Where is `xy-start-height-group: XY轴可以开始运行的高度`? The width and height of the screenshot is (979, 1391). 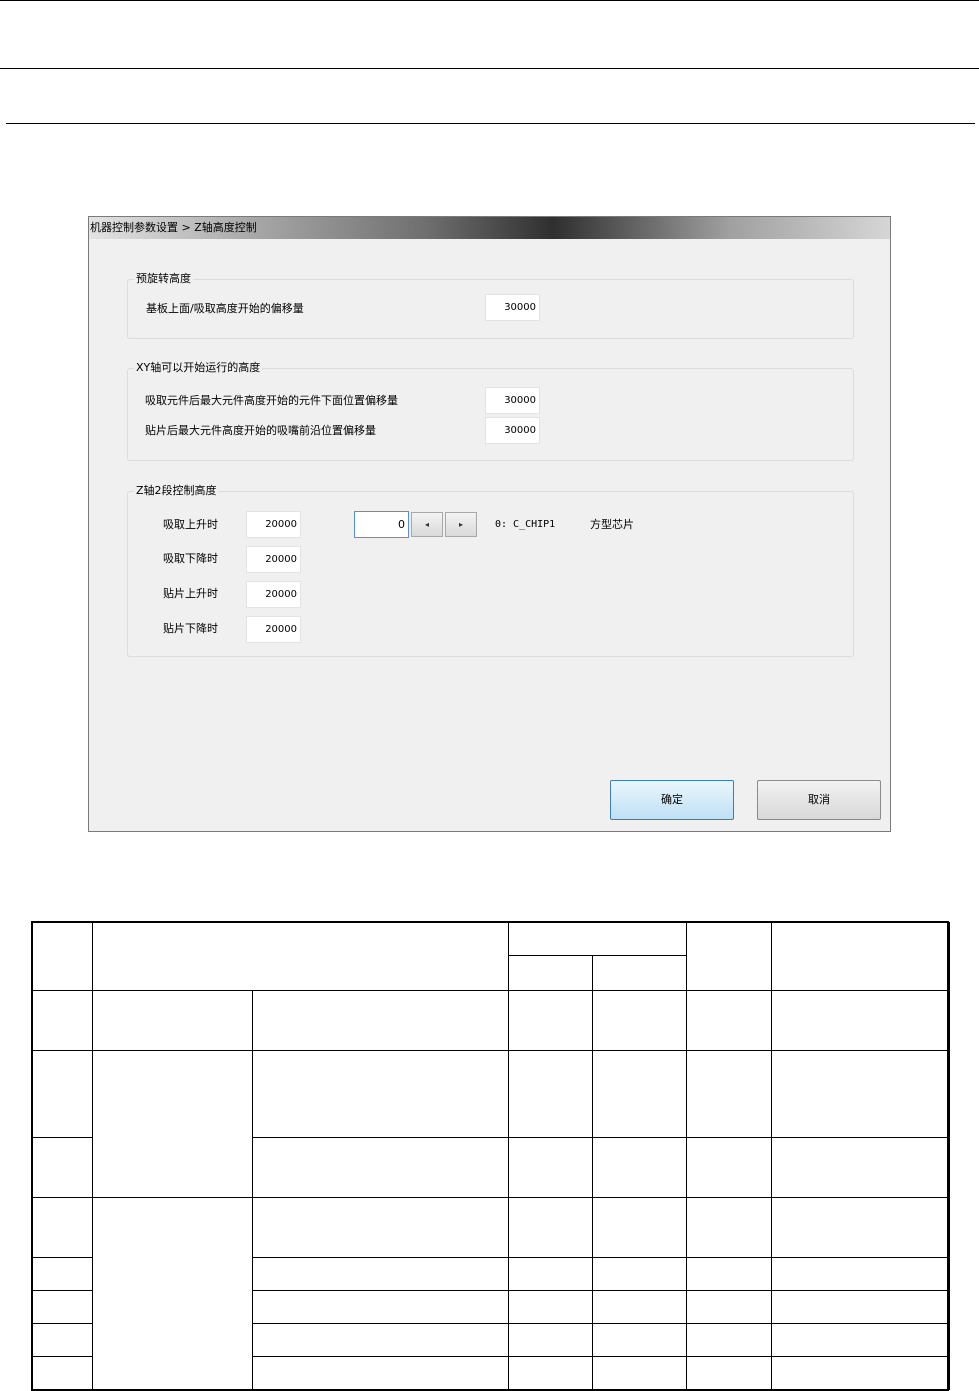
xy-start-height-group: XY轴可以开始运行的高度 is located at coordinates (490, 411).